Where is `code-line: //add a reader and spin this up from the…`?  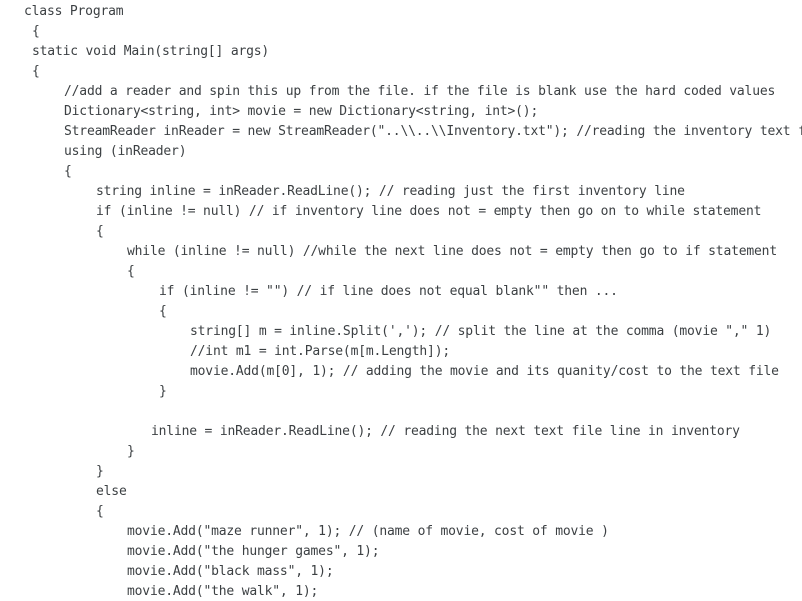 code-line: //add a reader and spin this up from the… is located at coordinates (420, 91).